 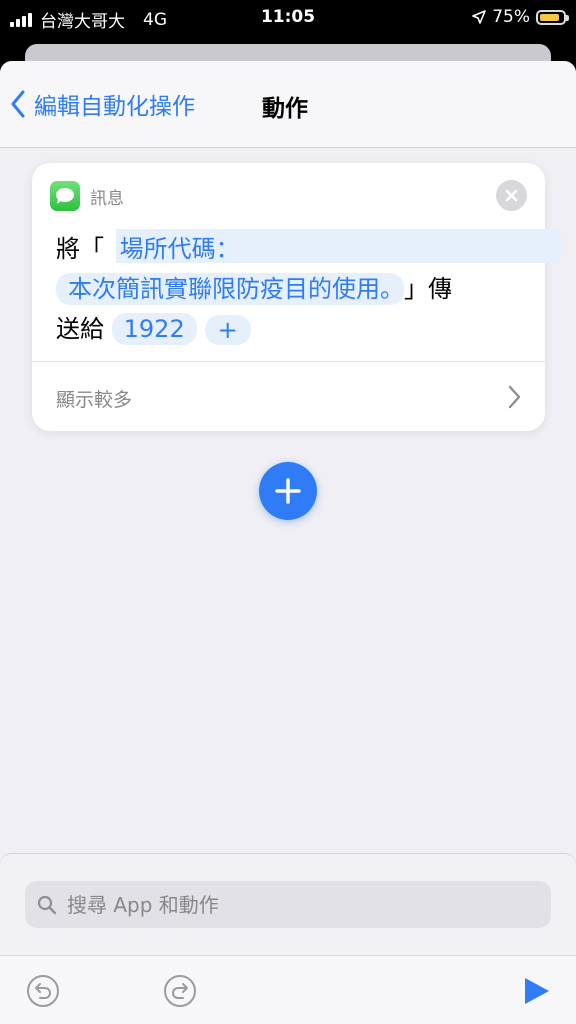 I want to click on search-icon, so click(x=47, y=904).